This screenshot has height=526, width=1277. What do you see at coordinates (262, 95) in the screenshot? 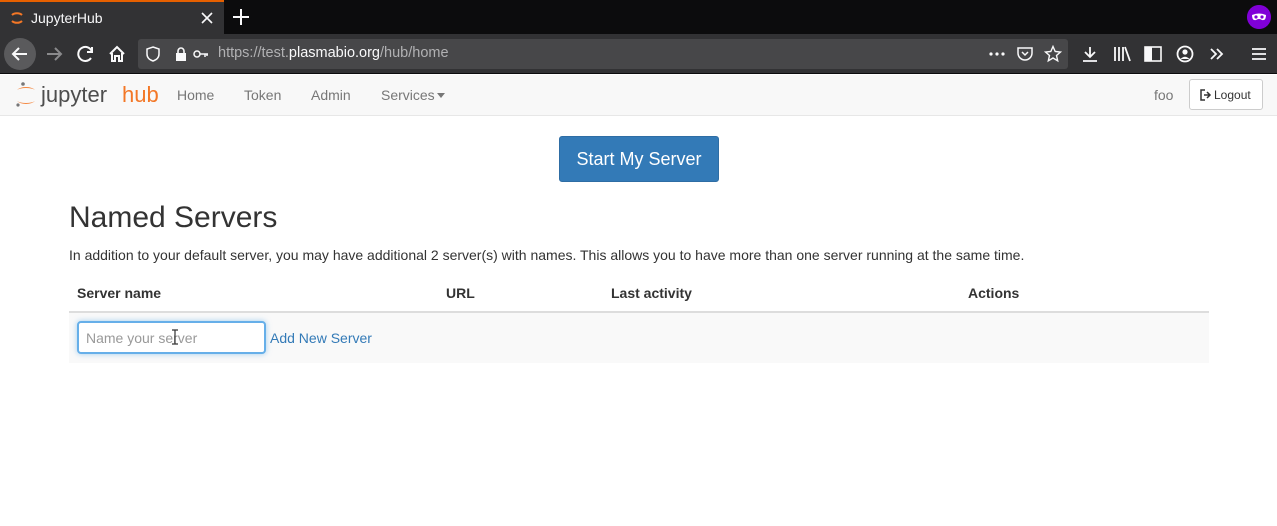
I see `nav-link-token: Token` at bounding box center [262, 95].